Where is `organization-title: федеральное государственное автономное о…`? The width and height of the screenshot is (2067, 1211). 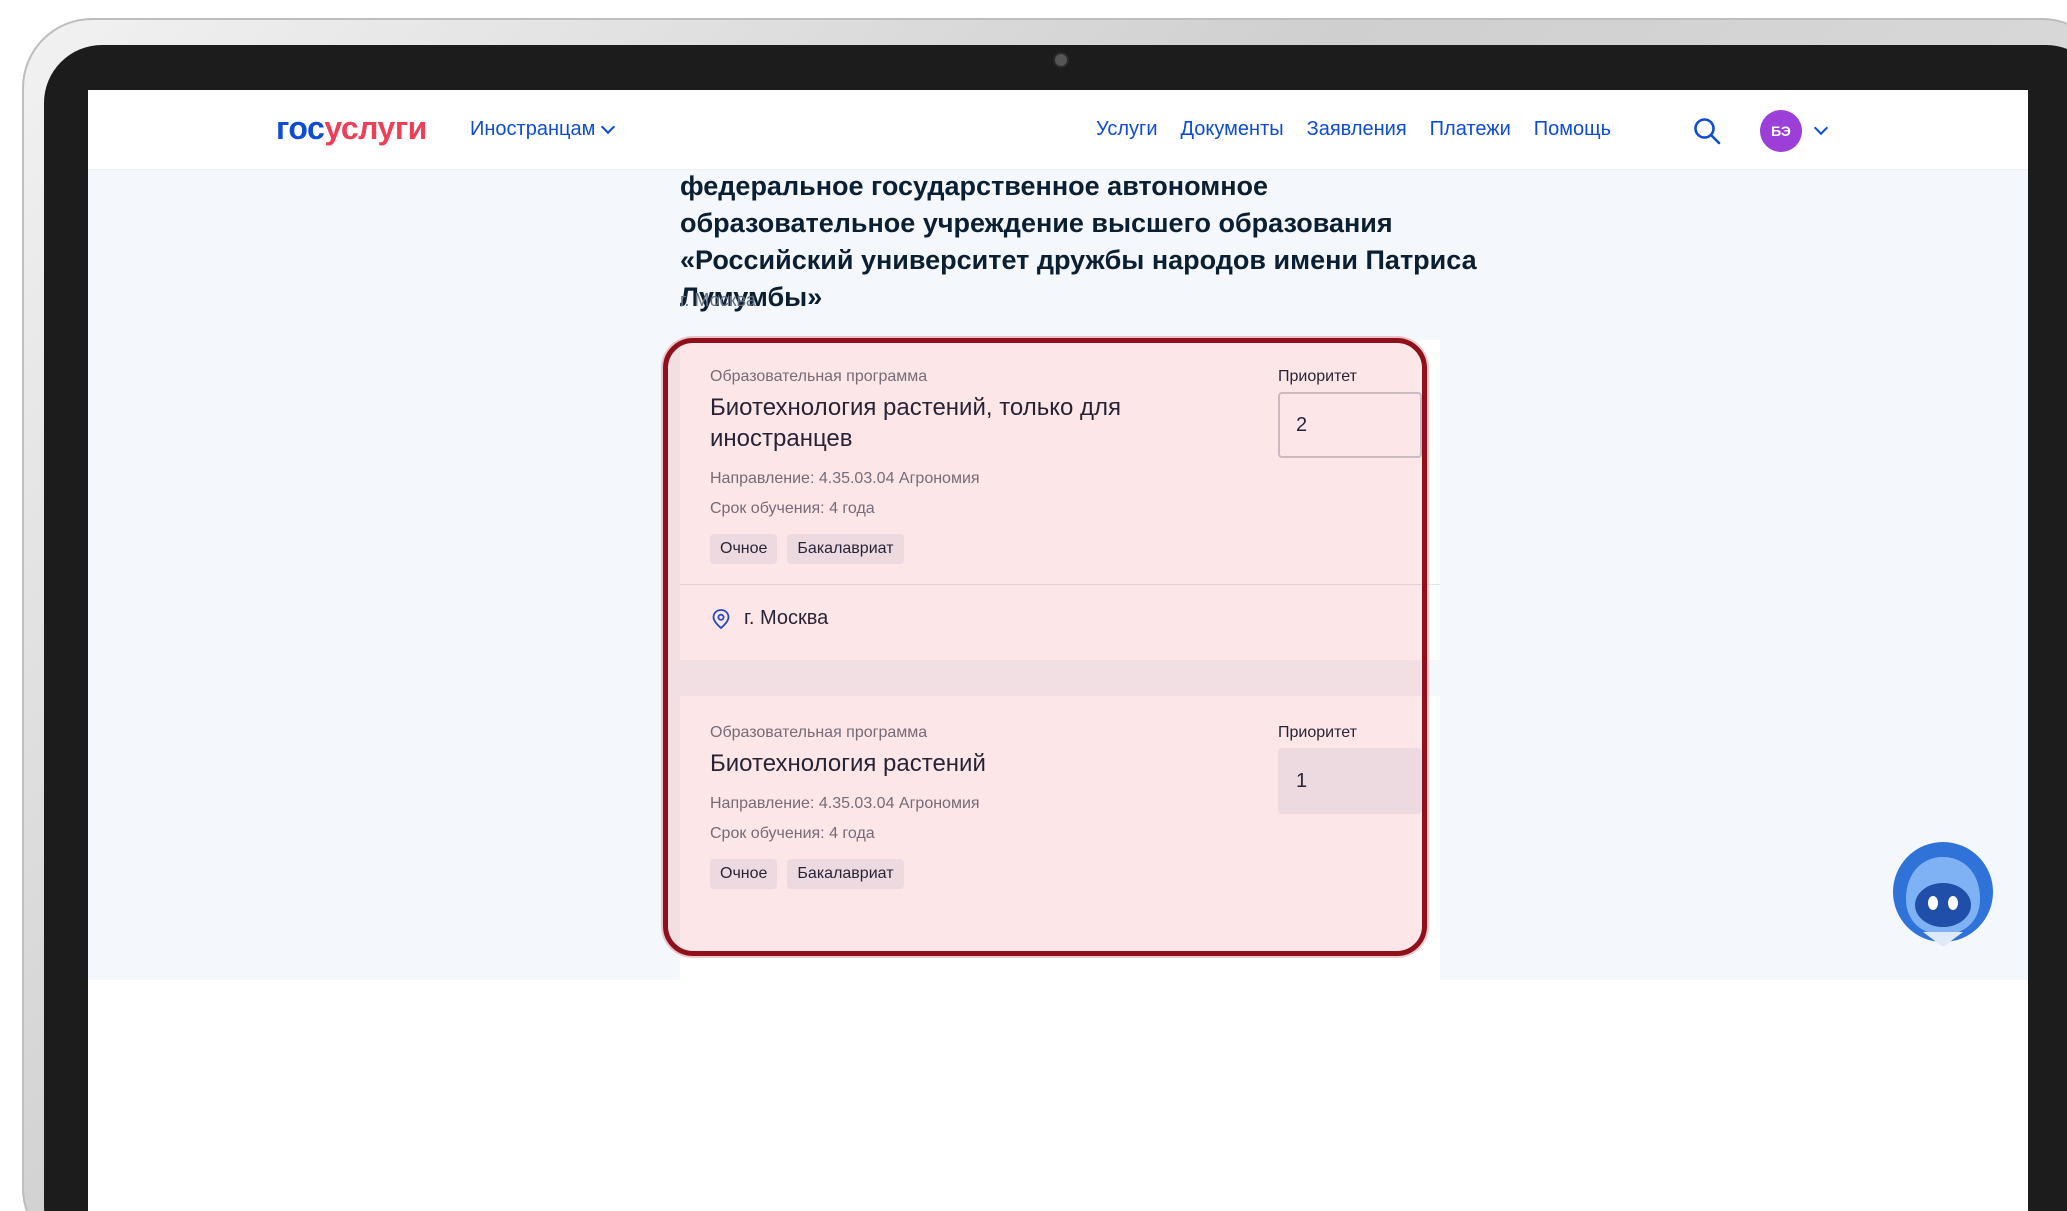 organization-title: федеральное государственное автономное о… is located at coordinates (1078, 241).